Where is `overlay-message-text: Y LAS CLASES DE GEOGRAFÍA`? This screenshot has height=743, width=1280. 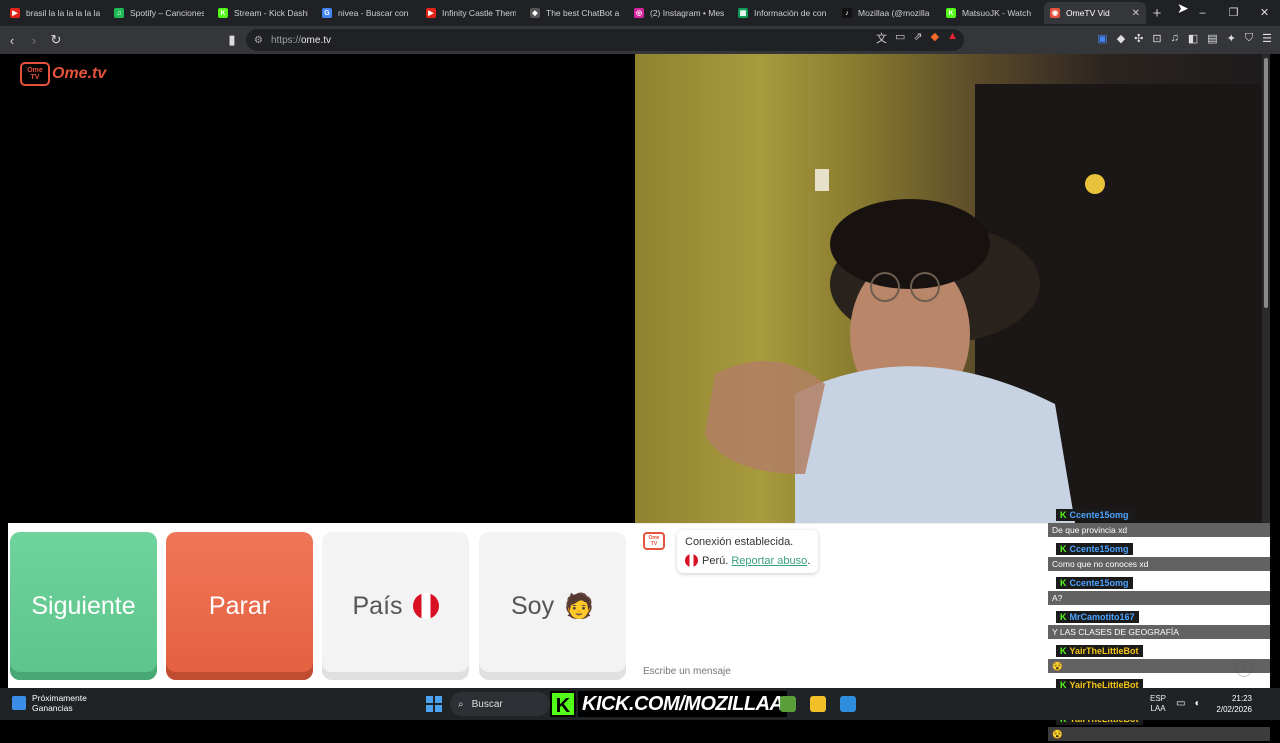
overlay-message-text: Y LAS CLASES DE GEOGRAFÍA is located at coordinates (1159, 632).